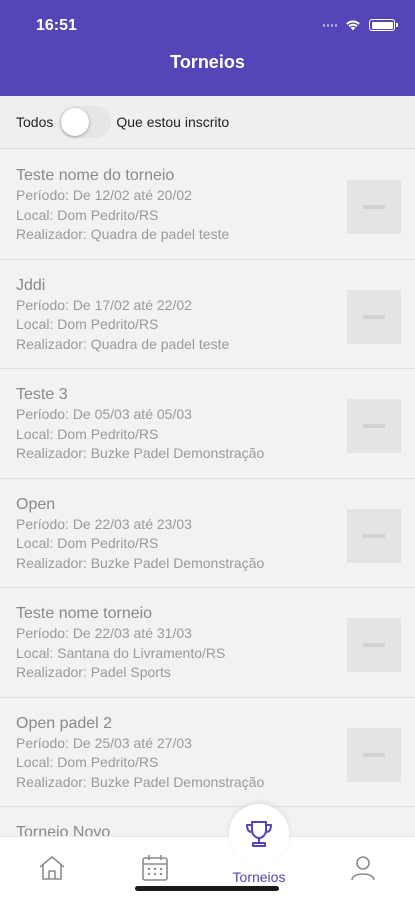  I want to click on filter-bar: Todos Que estou inscrito, so click(207, 122).